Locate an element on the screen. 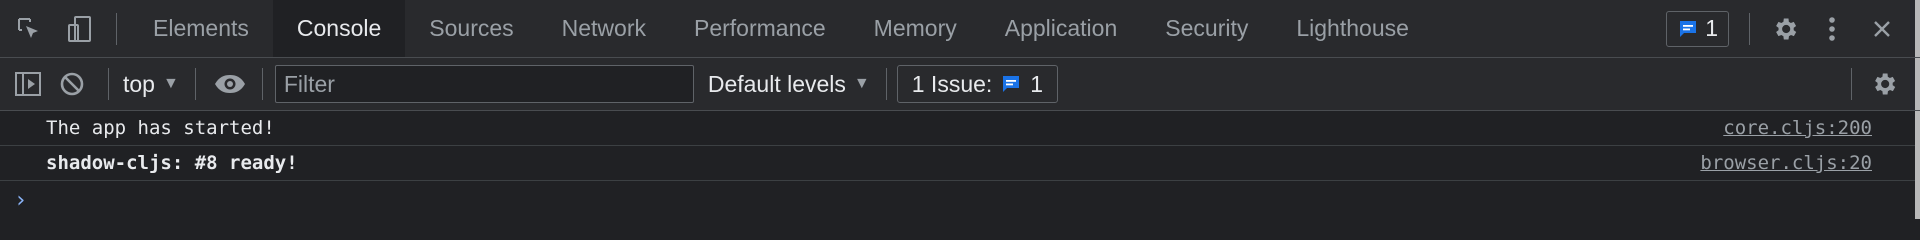 The height and width of the screenshot is (240, 1920). console-message: shadow-cljs: #8 ready! browser.cljs:20 is located at coordinates (960, 163).